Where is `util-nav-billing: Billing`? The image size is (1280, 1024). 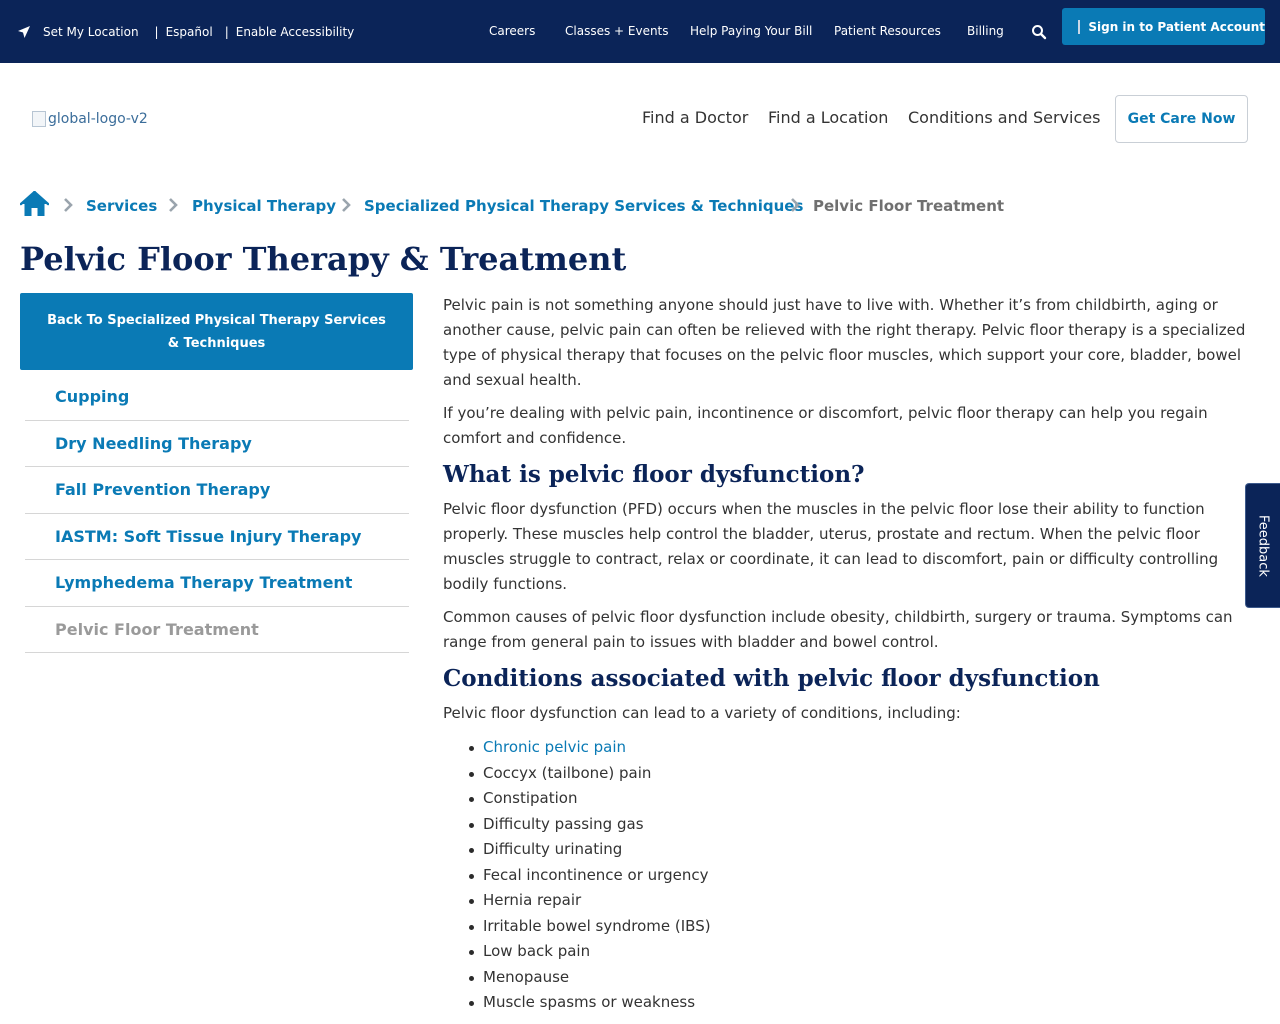 util-nav-billing: Billing is located at coordinates (985, 33).